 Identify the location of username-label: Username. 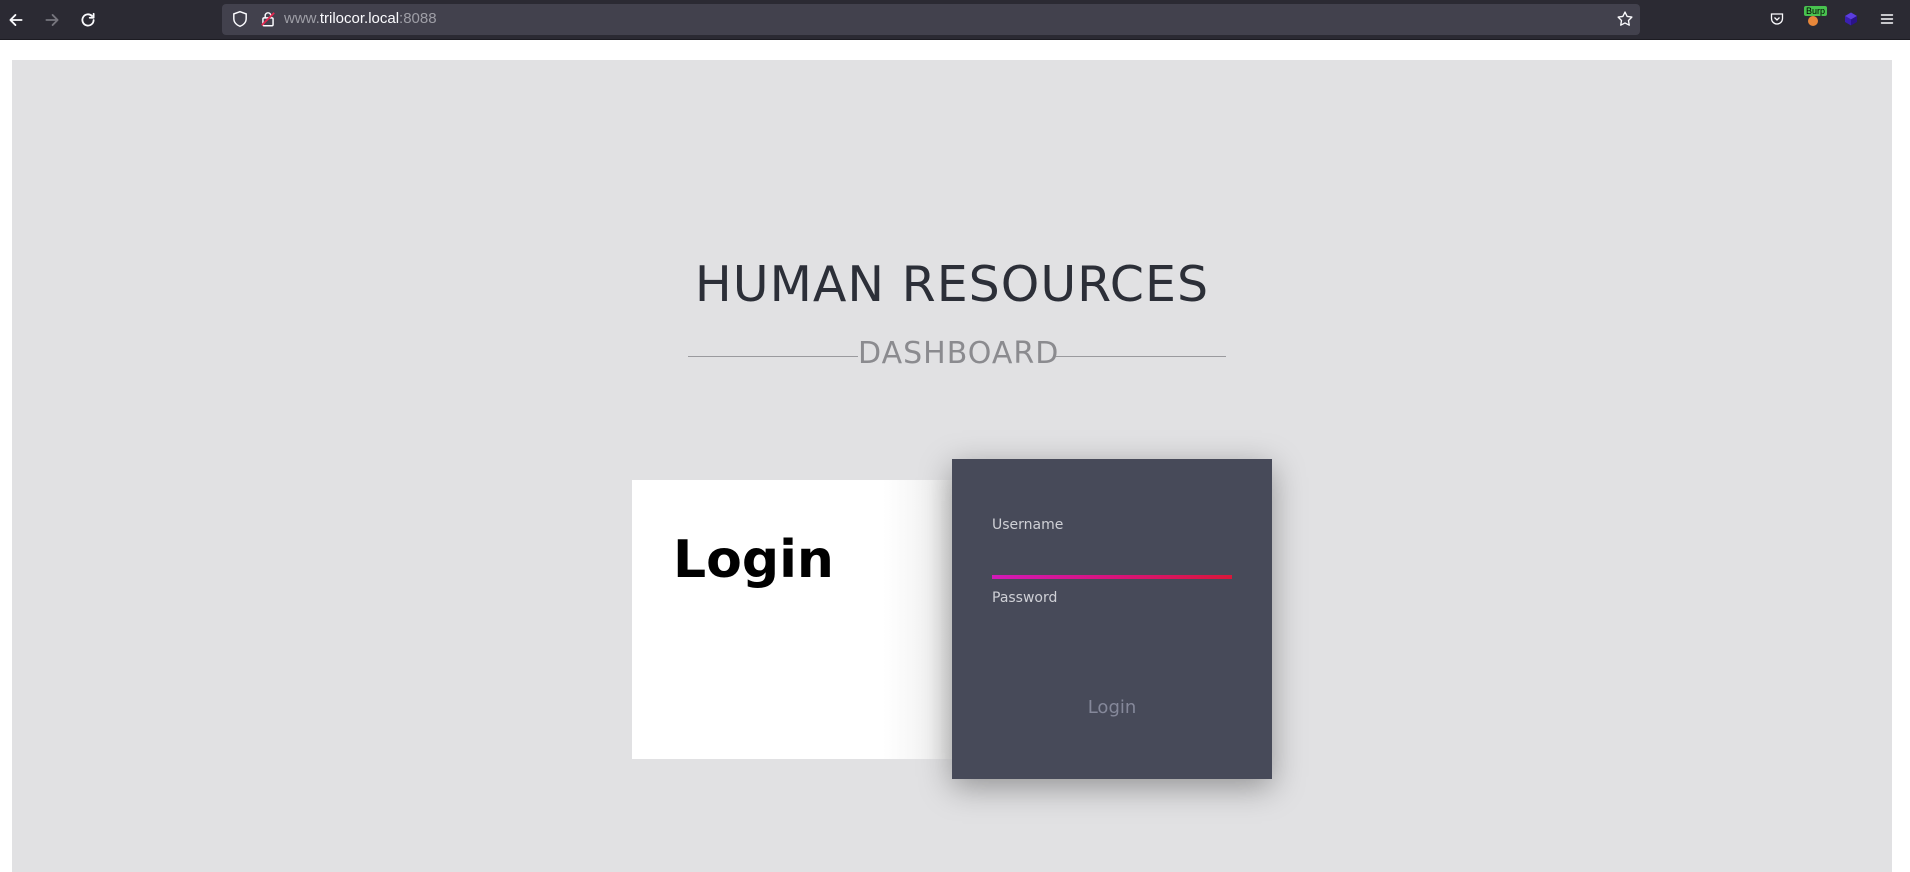
(1028, 525).